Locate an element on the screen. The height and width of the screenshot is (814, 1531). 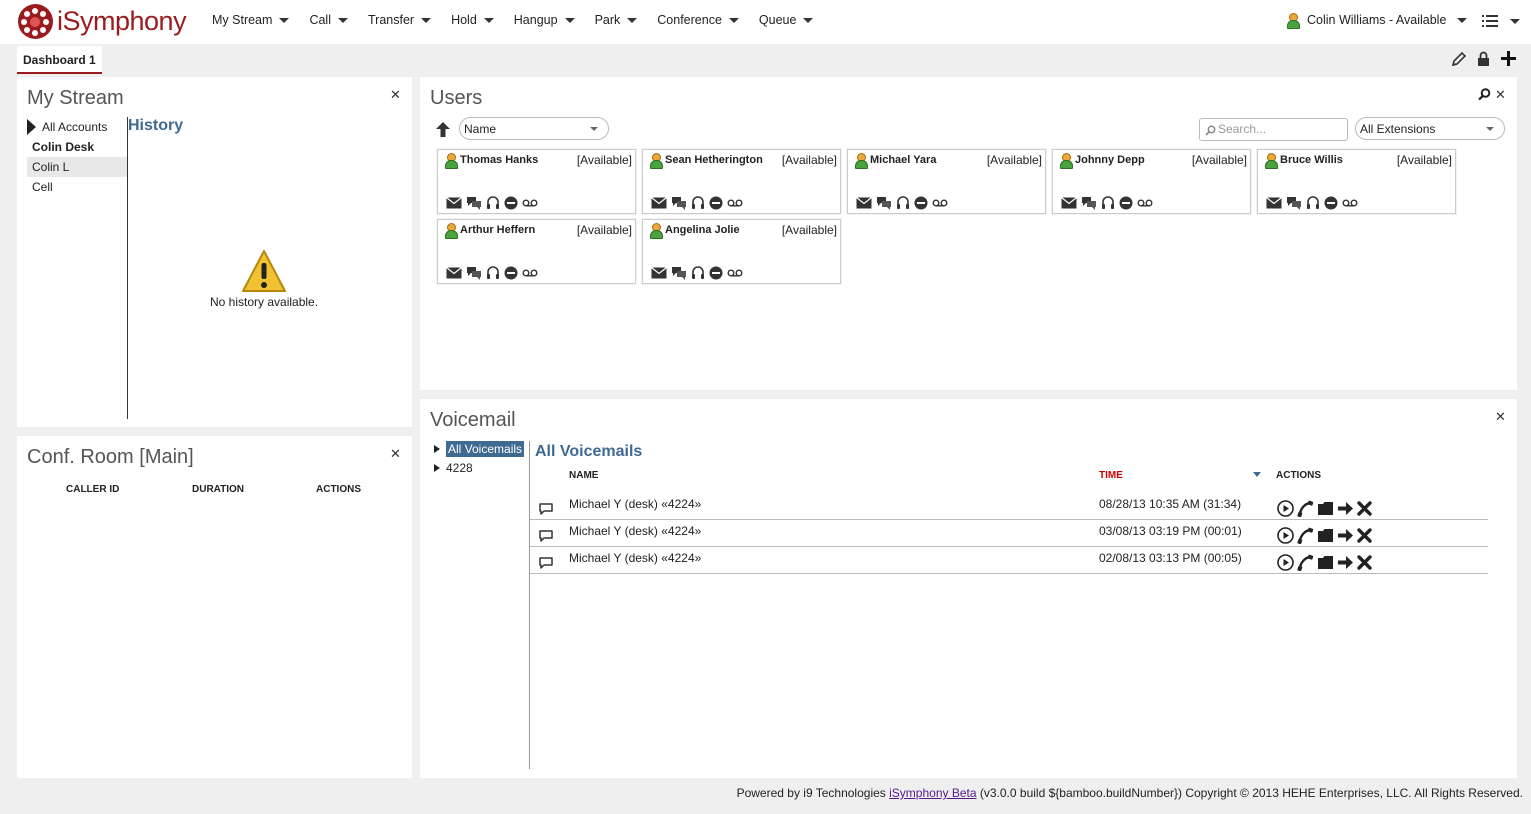
sort-ascending-arrow-icon is located at coordinates (443, 129).